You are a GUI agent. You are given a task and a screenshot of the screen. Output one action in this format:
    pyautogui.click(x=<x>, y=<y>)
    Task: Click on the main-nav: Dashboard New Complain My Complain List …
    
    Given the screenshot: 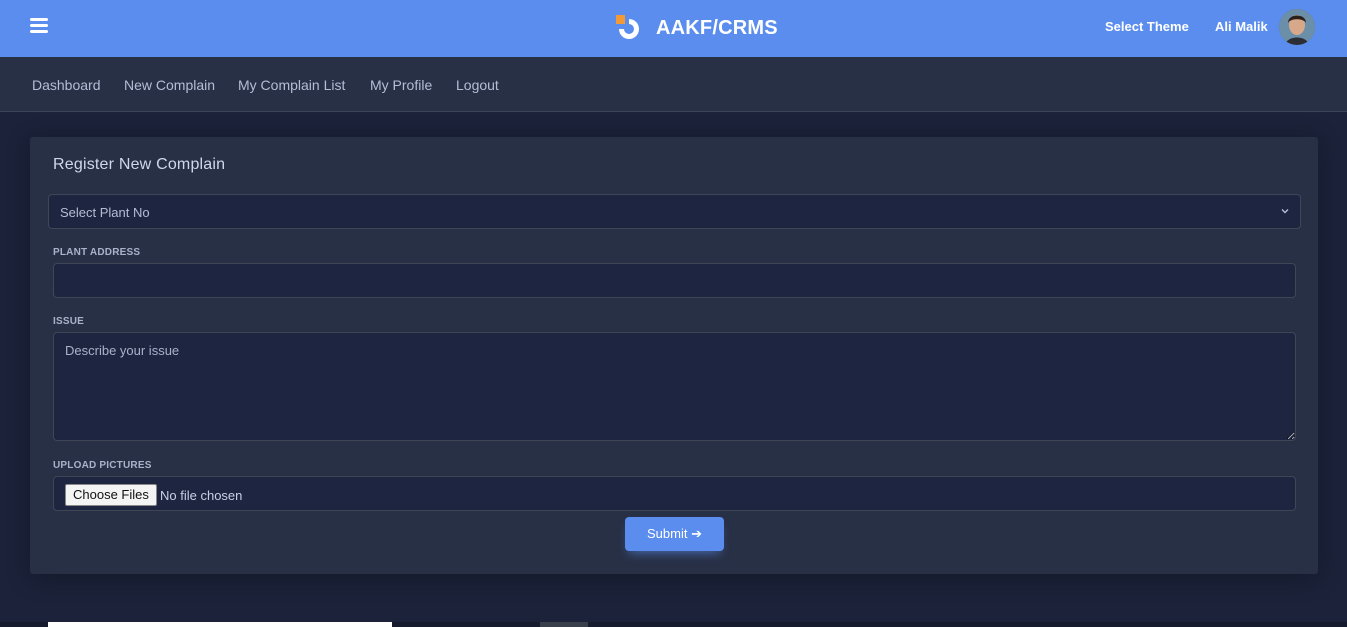 What is the action you would take?
    pyautogui.click(x=673, y=84)
    